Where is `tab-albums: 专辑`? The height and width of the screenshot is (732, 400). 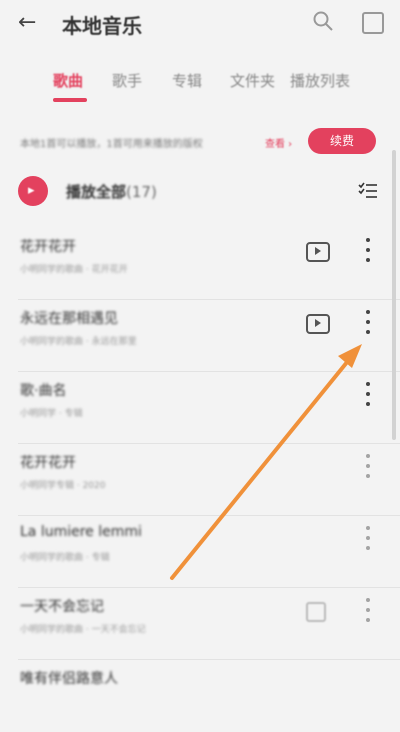 tab-albums: 专辑 is located at coordinates (187, 80).